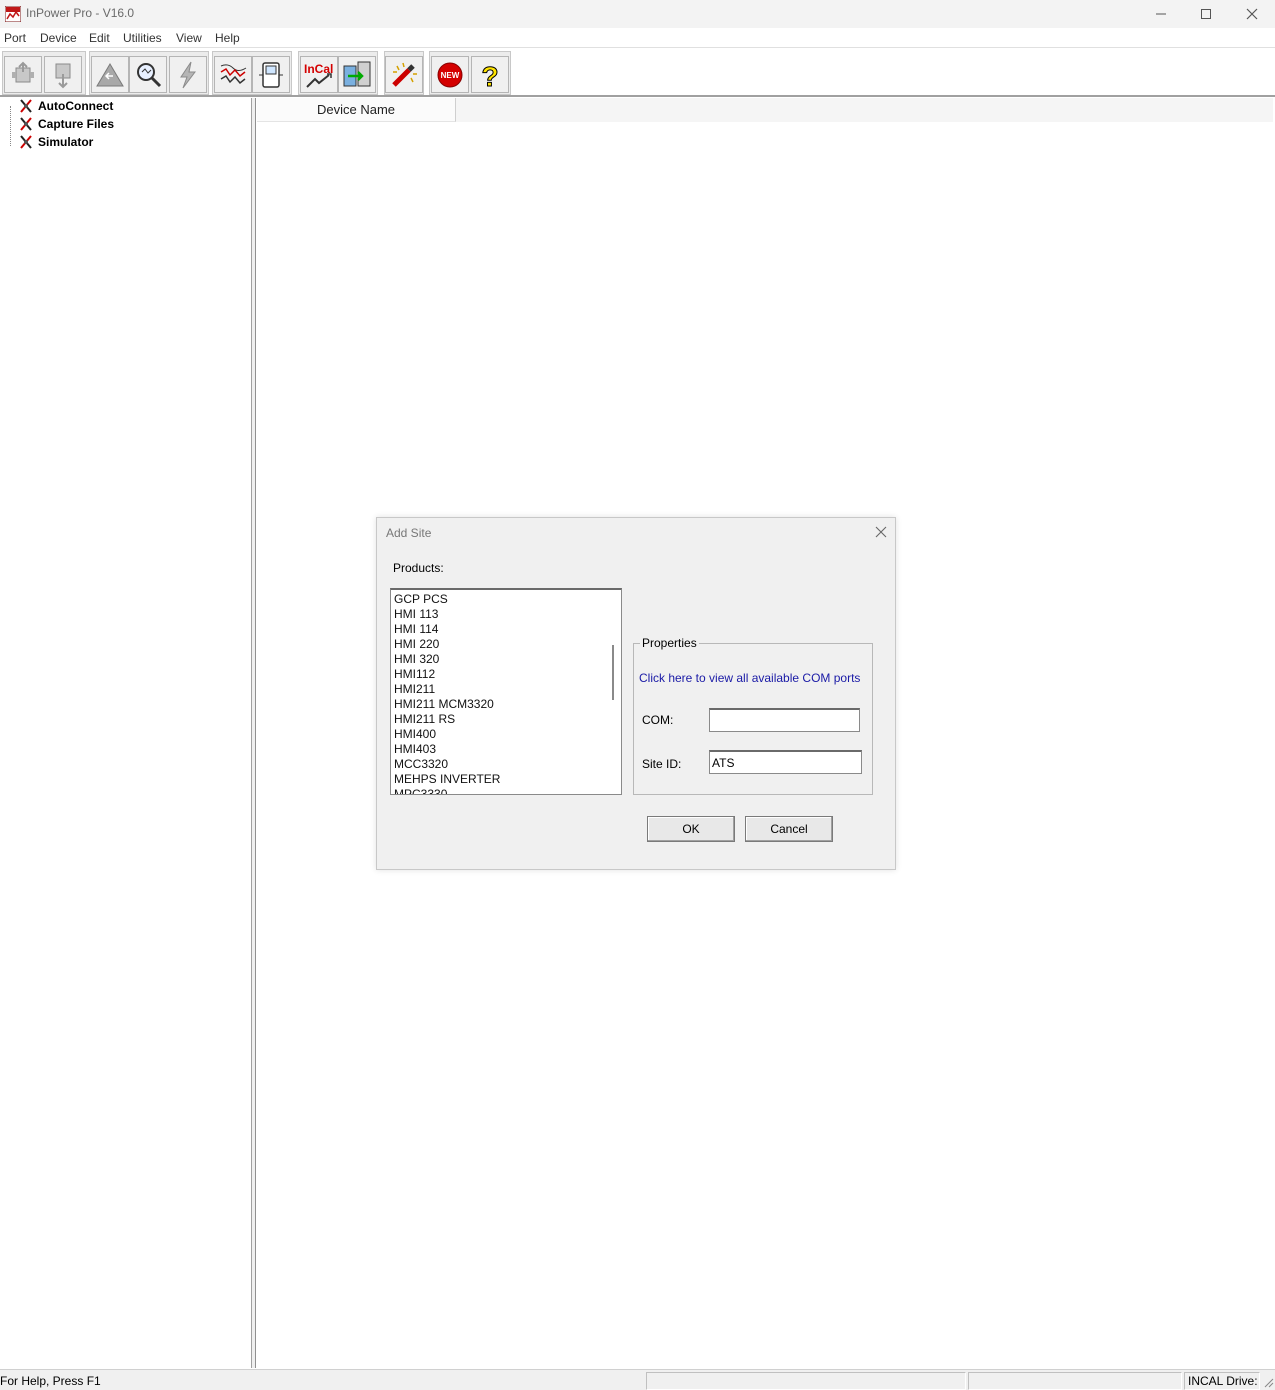 Image resolution: width=1275 pixels, height=1390 pixels. I want to click on download-button, so click(63, 74).